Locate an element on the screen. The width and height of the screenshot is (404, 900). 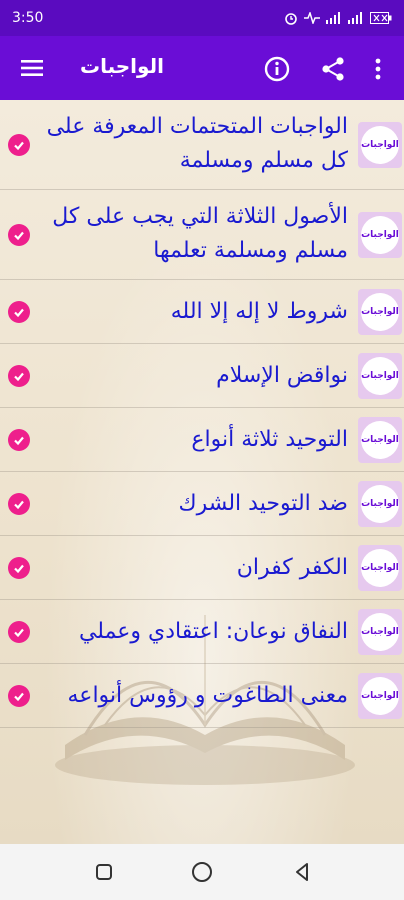
list-item: نواقض الإسلام الواجبات is located at coordinates (202, 376).